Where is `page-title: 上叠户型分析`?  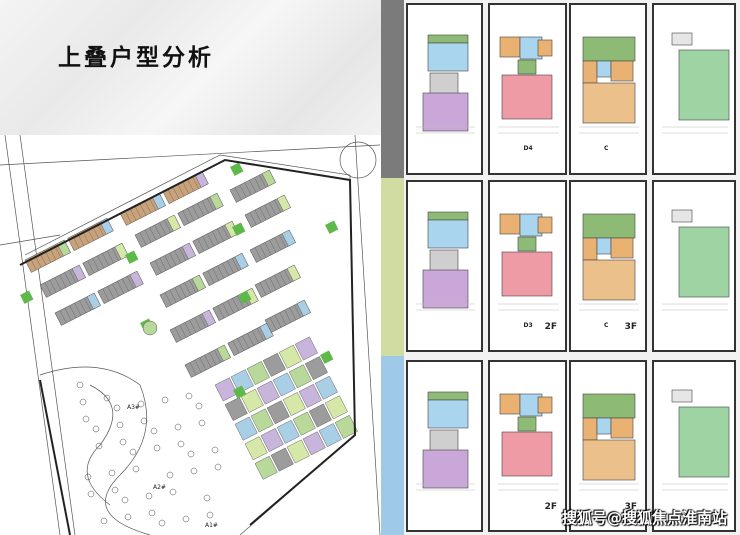
page-title: 上叠户型分析 is located at coordinates (136, 58).